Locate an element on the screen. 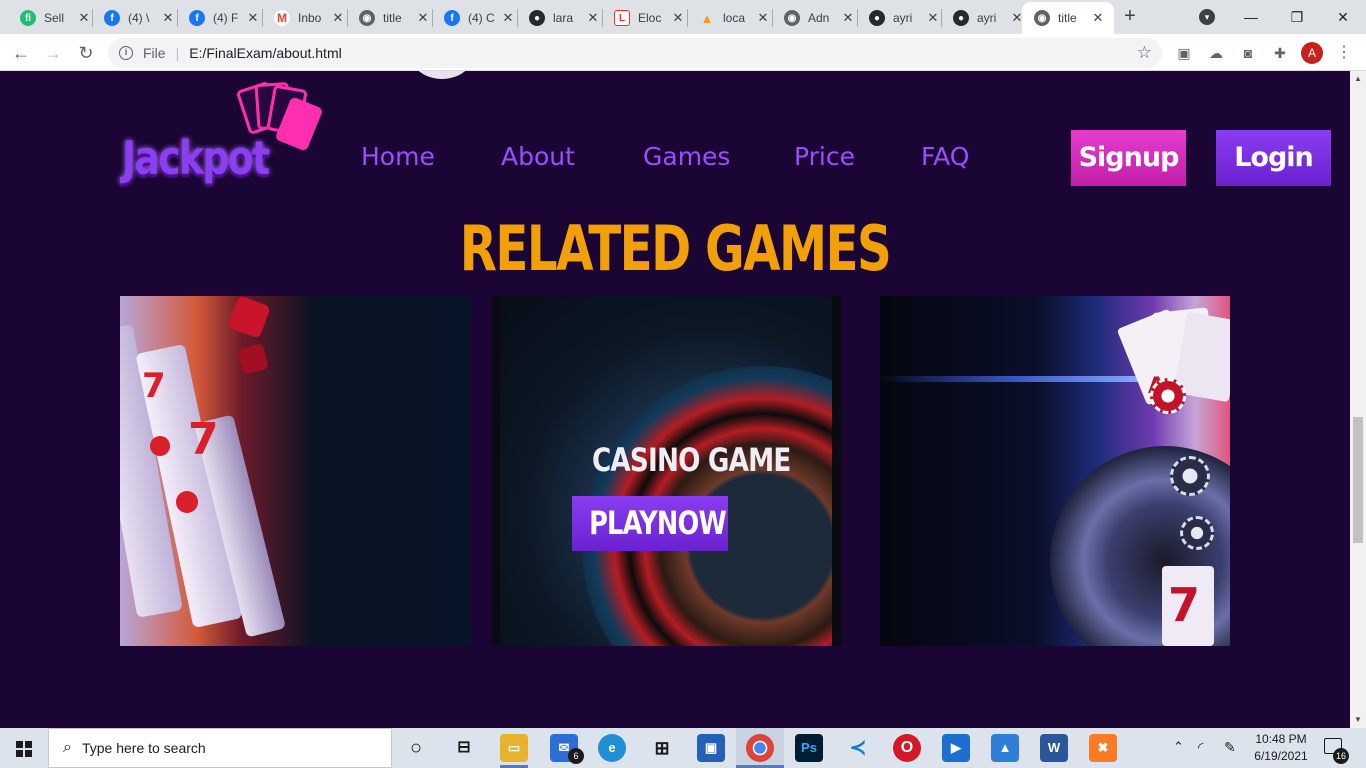 The width and height of the screenshot is (1366, 768). cortana-icon: ○ is located at coordinates (416, 748).